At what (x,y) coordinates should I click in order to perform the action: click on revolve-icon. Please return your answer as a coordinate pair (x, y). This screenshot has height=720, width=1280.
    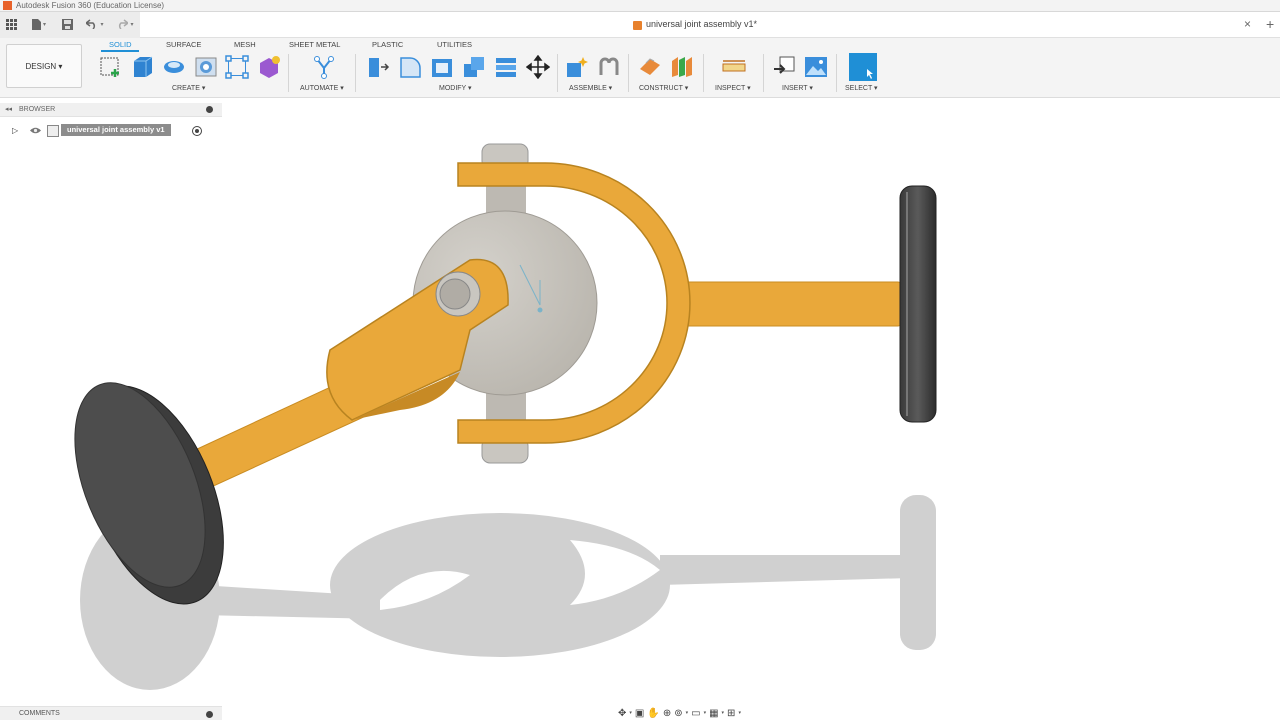
    Looking at the image, I should click on (174, 67).